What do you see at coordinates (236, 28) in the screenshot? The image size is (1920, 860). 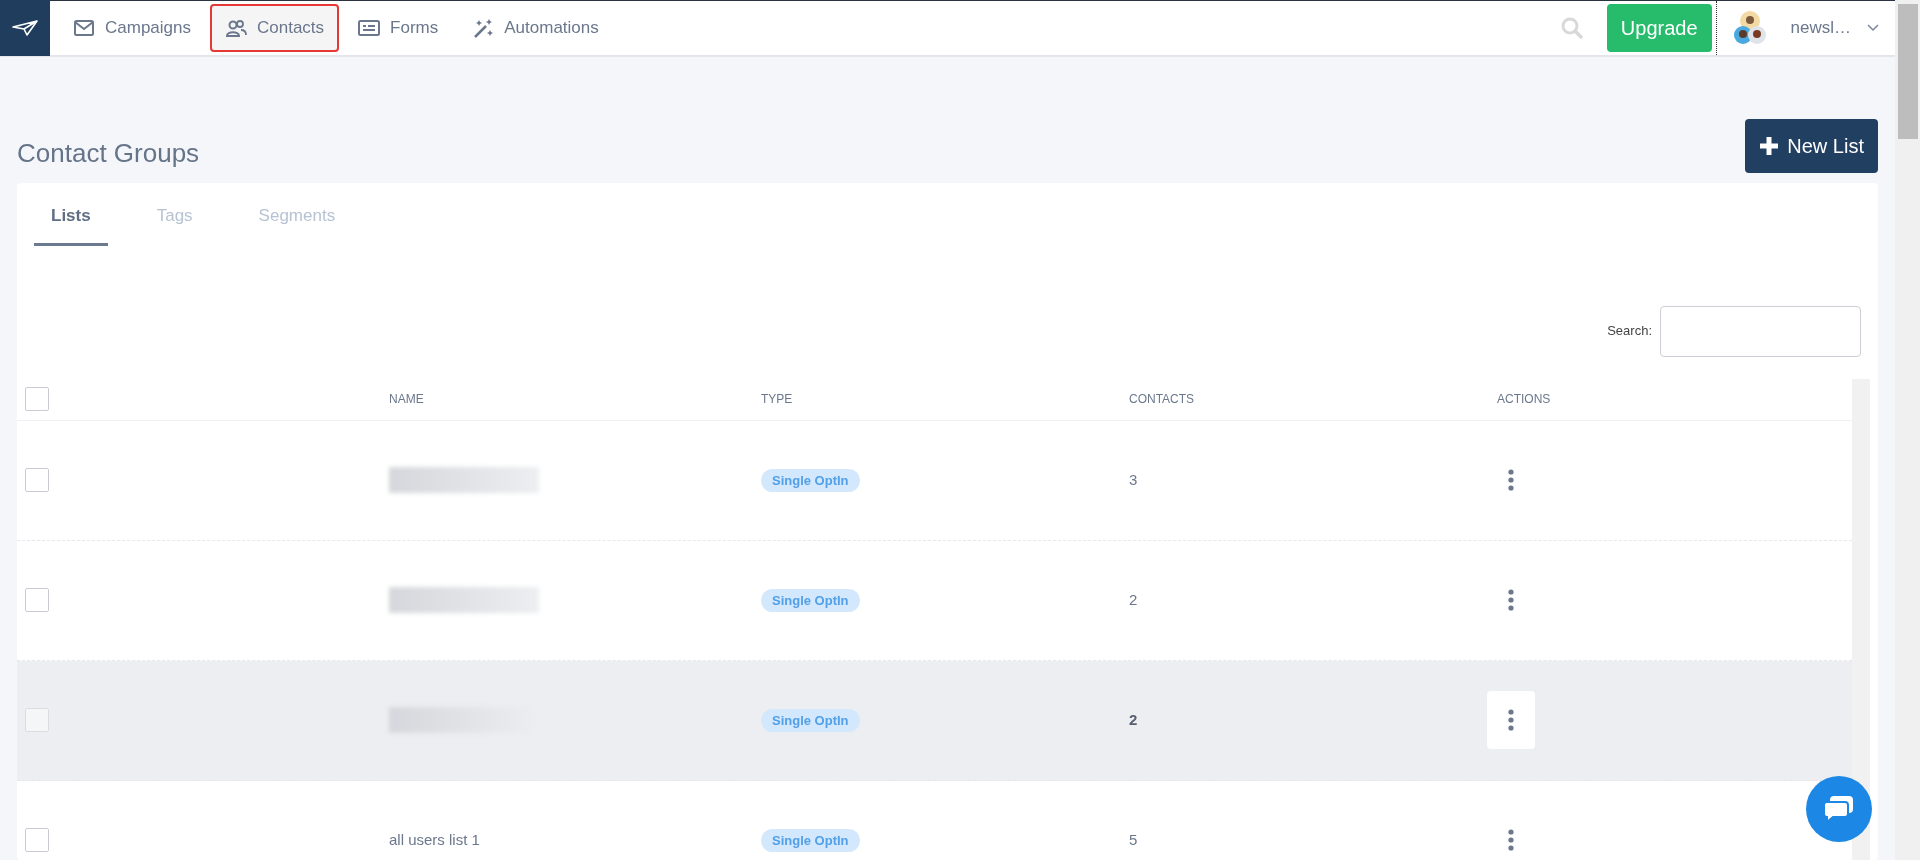 I see `people-icon` at bounding box center [236, 28].